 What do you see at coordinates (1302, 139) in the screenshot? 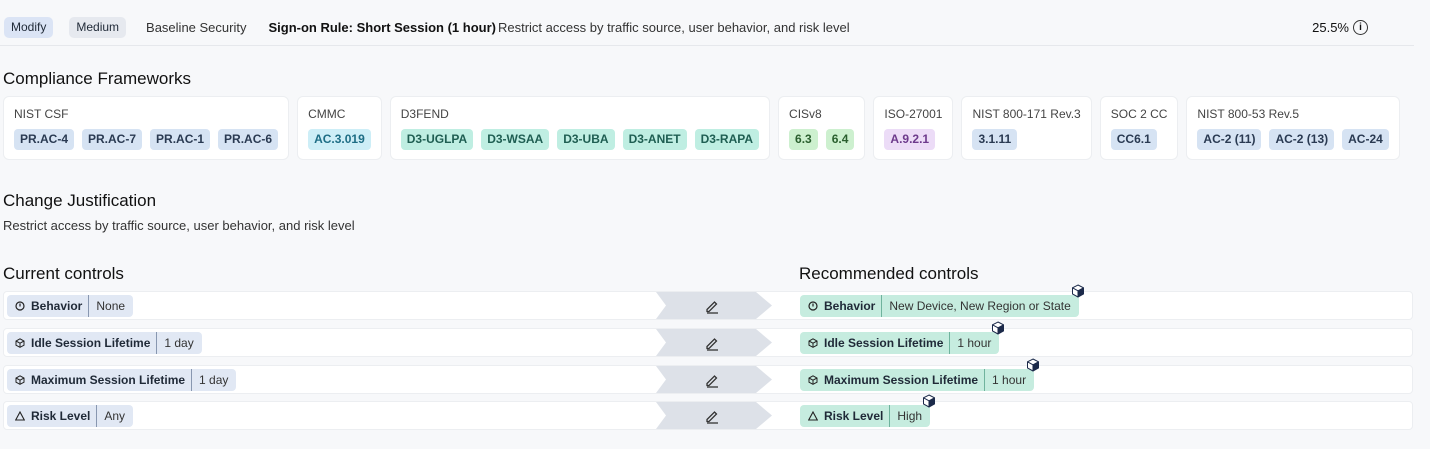
I see `framework-tag: AC-2 (13)` at bounding box center [1302, 139].